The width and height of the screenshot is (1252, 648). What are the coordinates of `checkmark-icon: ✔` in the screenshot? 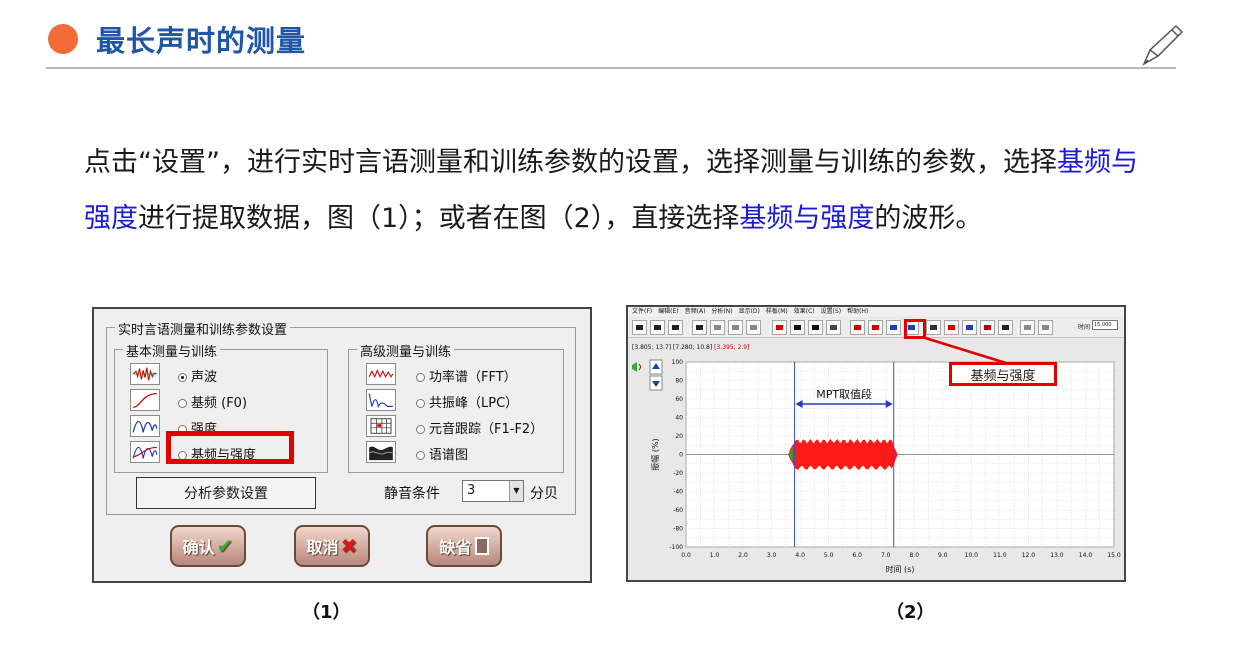 It's located at (225, 546).